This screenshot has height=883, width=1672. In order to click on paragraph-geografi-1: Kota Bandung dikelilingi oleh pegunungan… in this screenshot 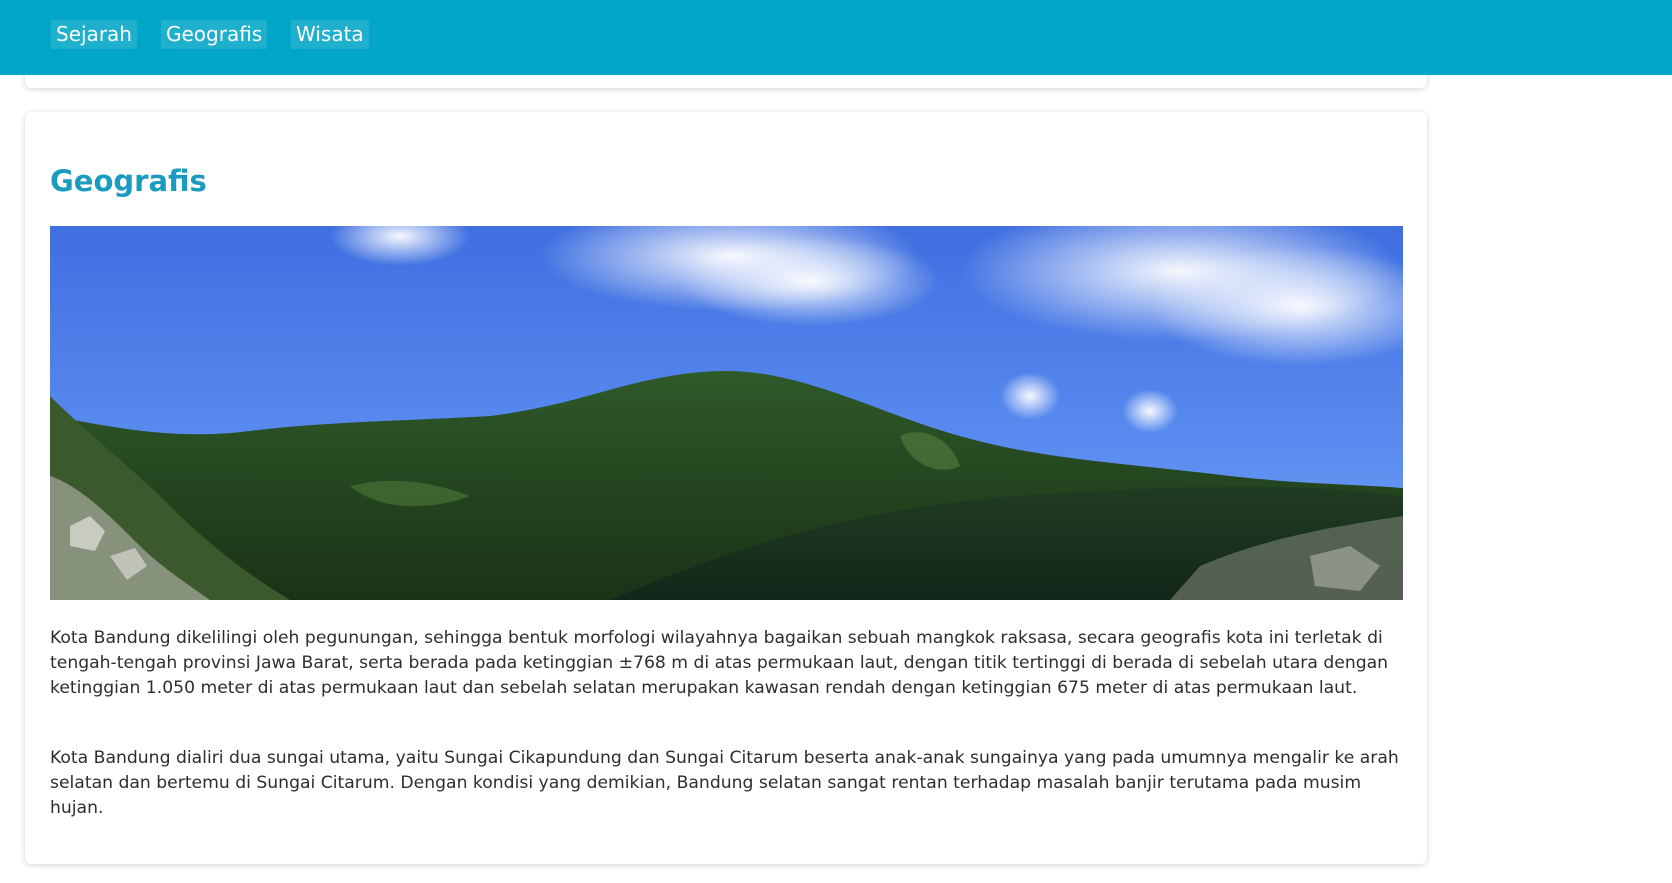, I will do `click(719, 663)`.